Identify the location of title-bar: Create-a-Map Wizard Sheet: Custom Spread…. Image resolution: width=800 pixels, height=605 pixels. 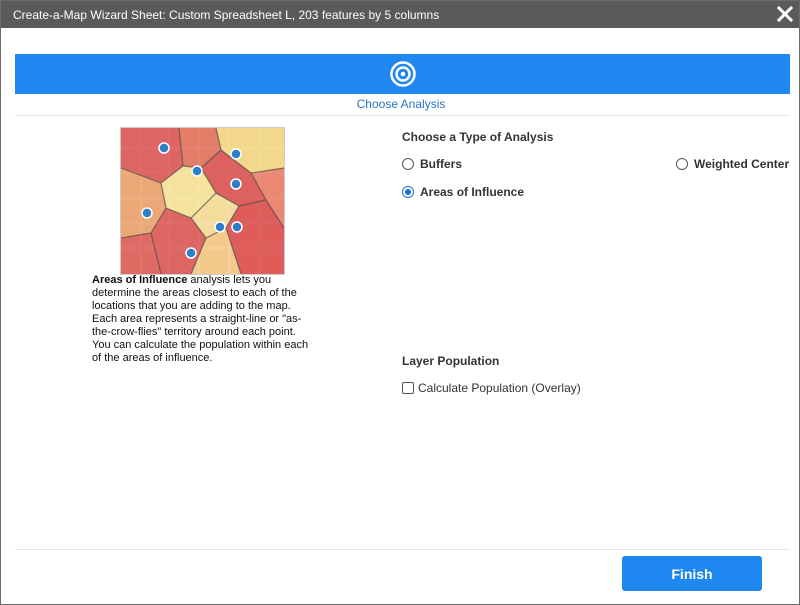
(400, 14).